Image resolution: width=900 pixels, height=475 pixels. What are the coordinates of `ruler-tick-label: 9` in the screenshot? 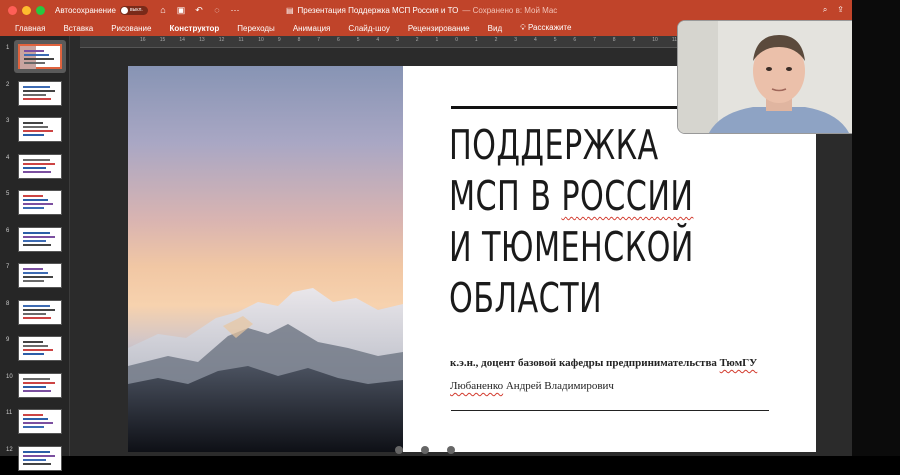 It's located at (279, 40).